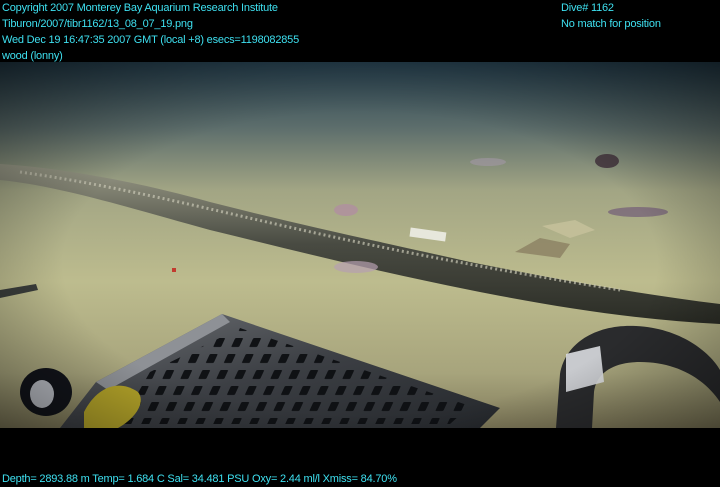  I want to click on header-right-info: Dive# 1162 No match for position, so click(611, 16).